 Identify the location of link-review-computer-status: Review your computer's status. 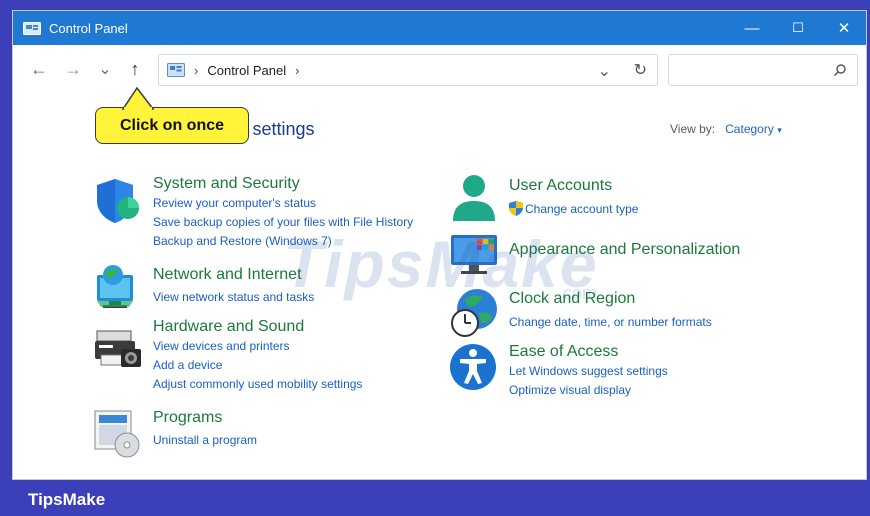
(234, 203).